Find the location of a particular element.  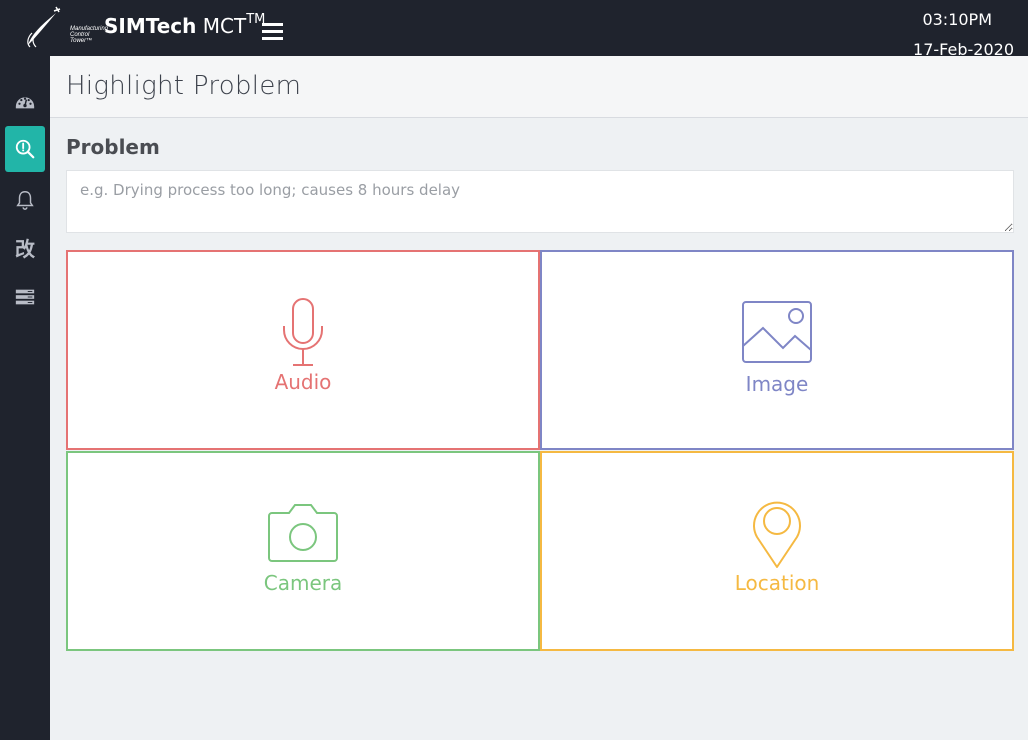

kaizen-icon: 改 is located at coordinates (25, 248).